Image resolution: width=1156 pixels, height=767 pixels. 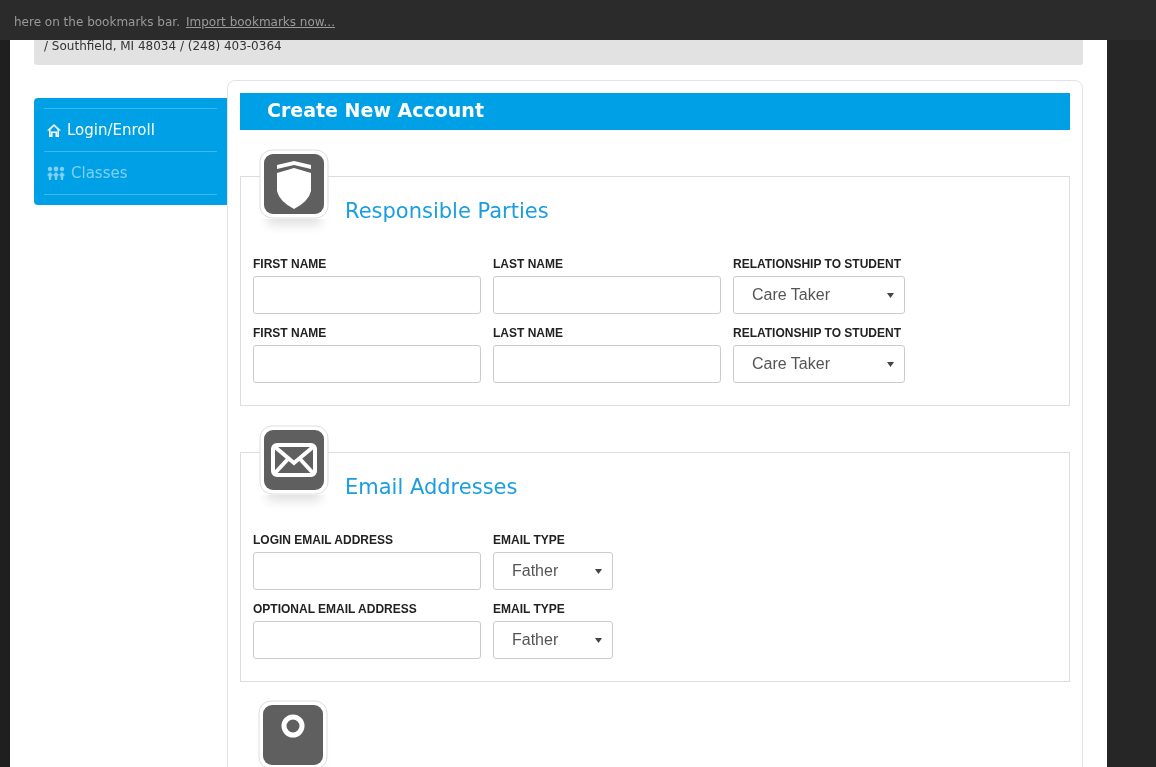 What do you see at coordinates (447, 211) in the screenshot?
I see `section-heading: Responsible Parties` at bounding box center [447, 211].